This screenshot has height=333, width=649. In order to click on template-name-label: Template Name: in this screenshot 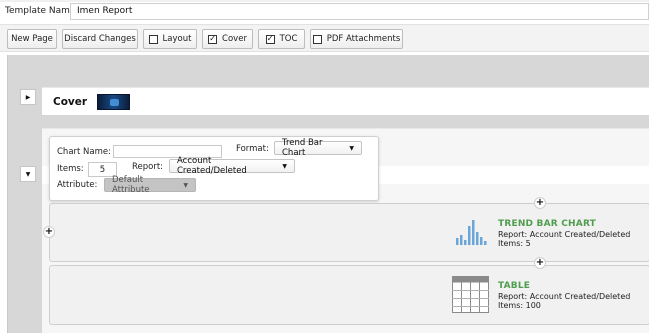, I will do `click(42, 11)`.